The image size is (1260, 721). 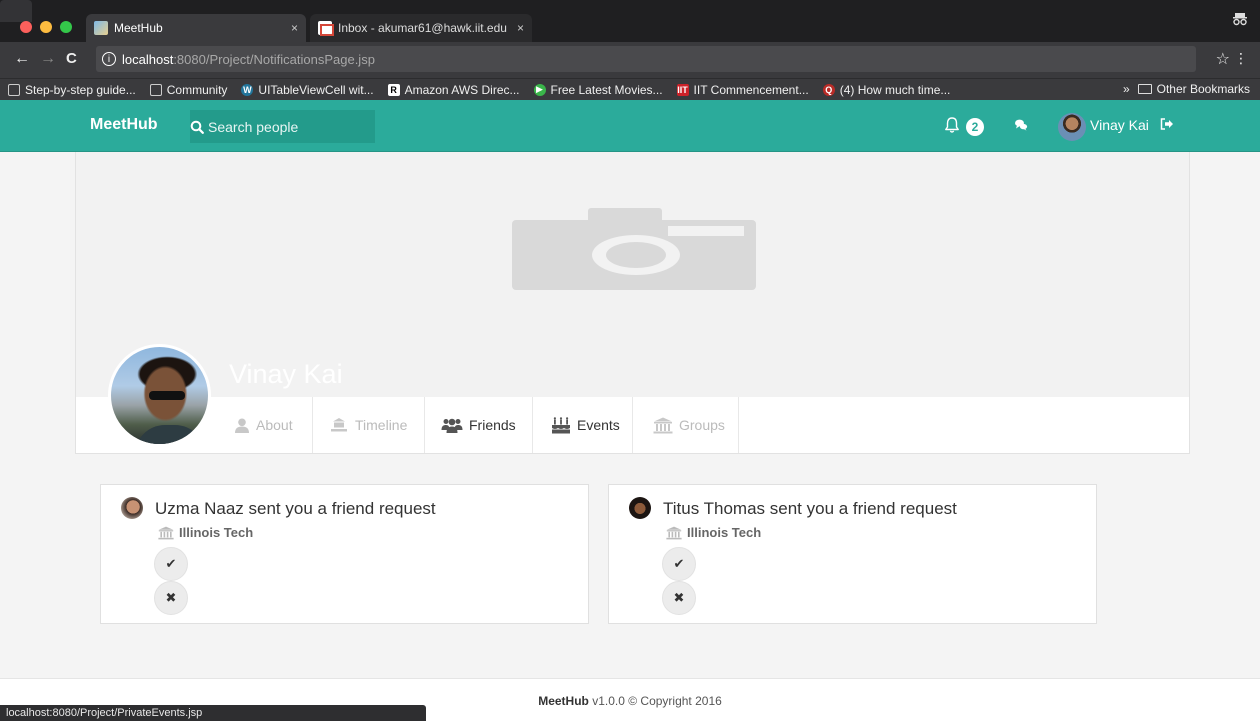 I want to click on search-icon, so click(x=197, y=126).